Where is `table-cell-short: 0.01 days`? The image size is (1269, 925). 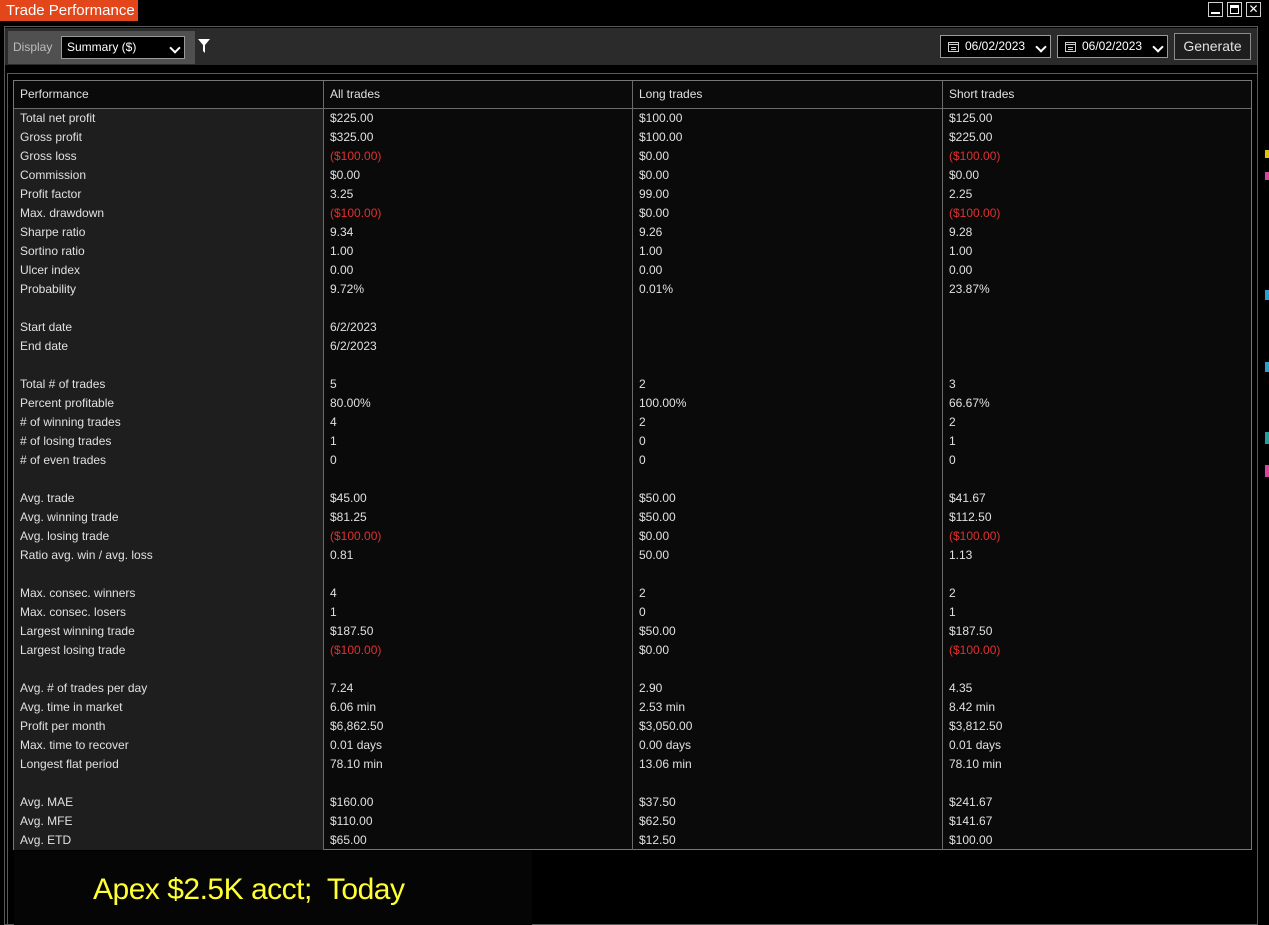 table-cell-short: 0.01 days is located at coordinates (975, 745).